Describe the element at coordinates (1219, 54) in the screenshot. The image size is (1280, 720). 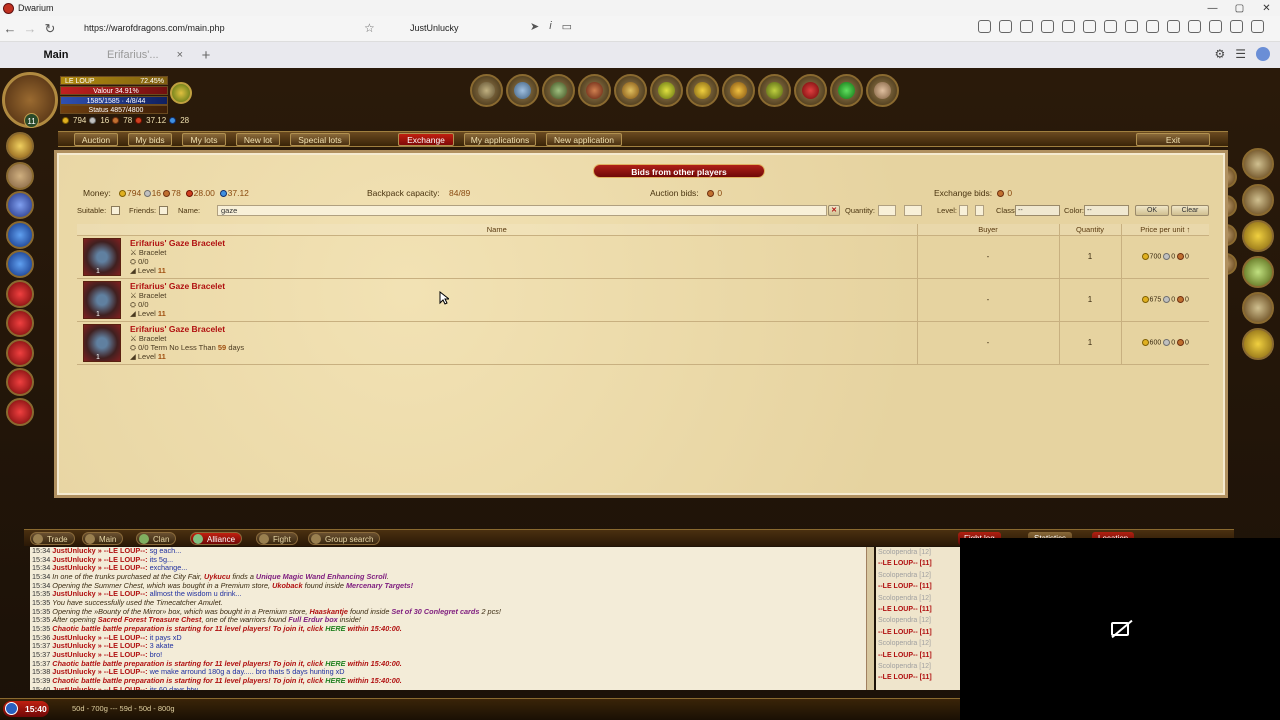
I see `gear-icon: ⚙` at that location.